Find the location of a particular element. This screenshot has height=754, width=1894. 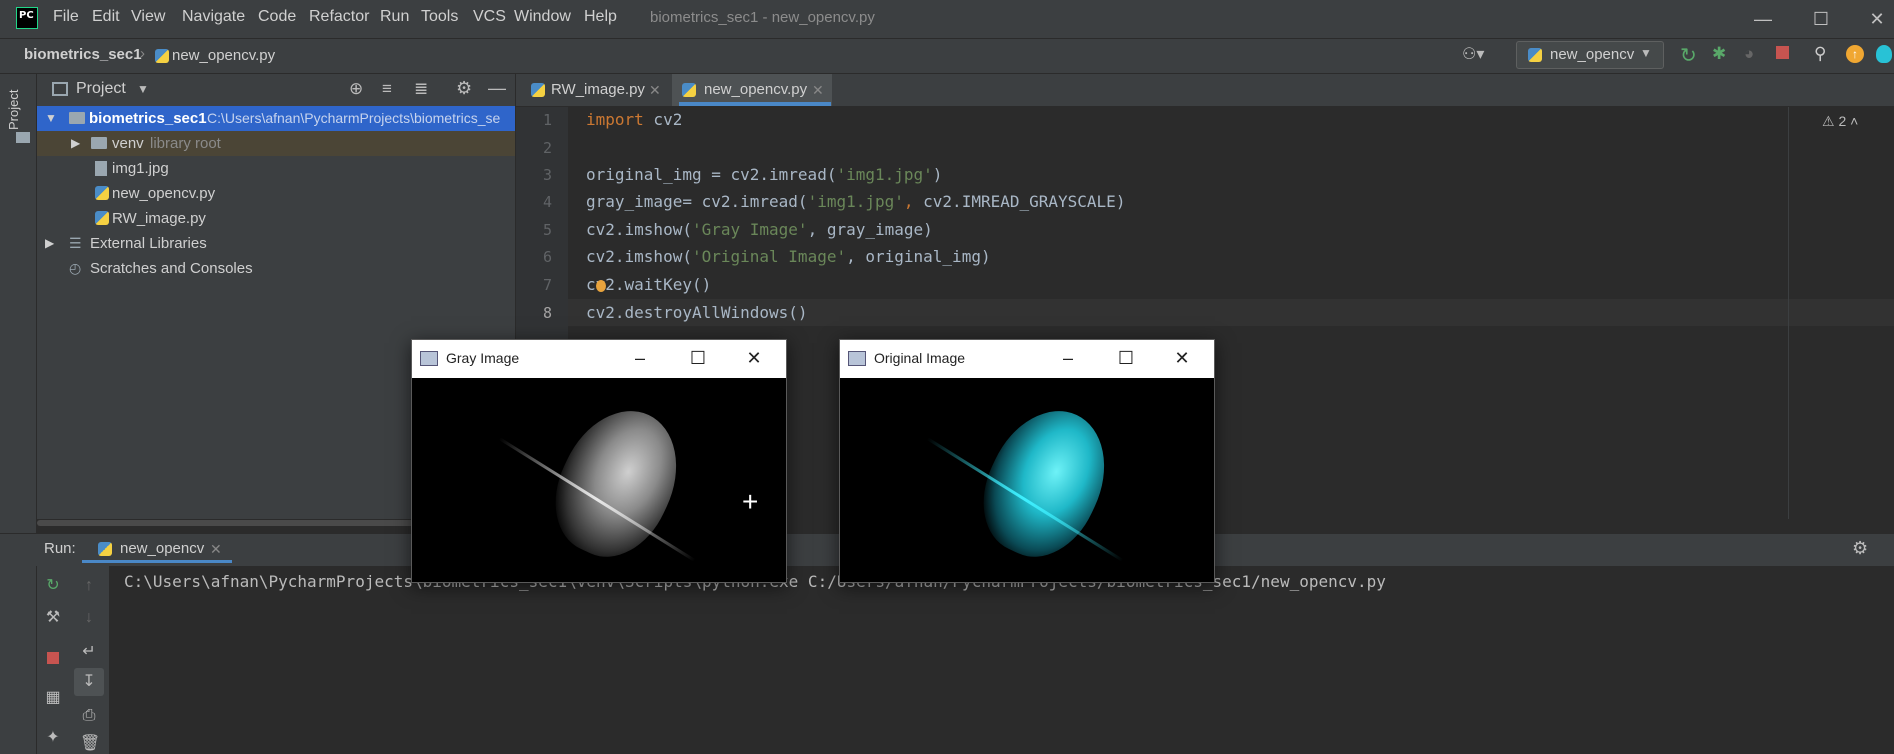

gray-image-window: Gray Image – ☐ ✕ + is located at coordinates (599, 461).